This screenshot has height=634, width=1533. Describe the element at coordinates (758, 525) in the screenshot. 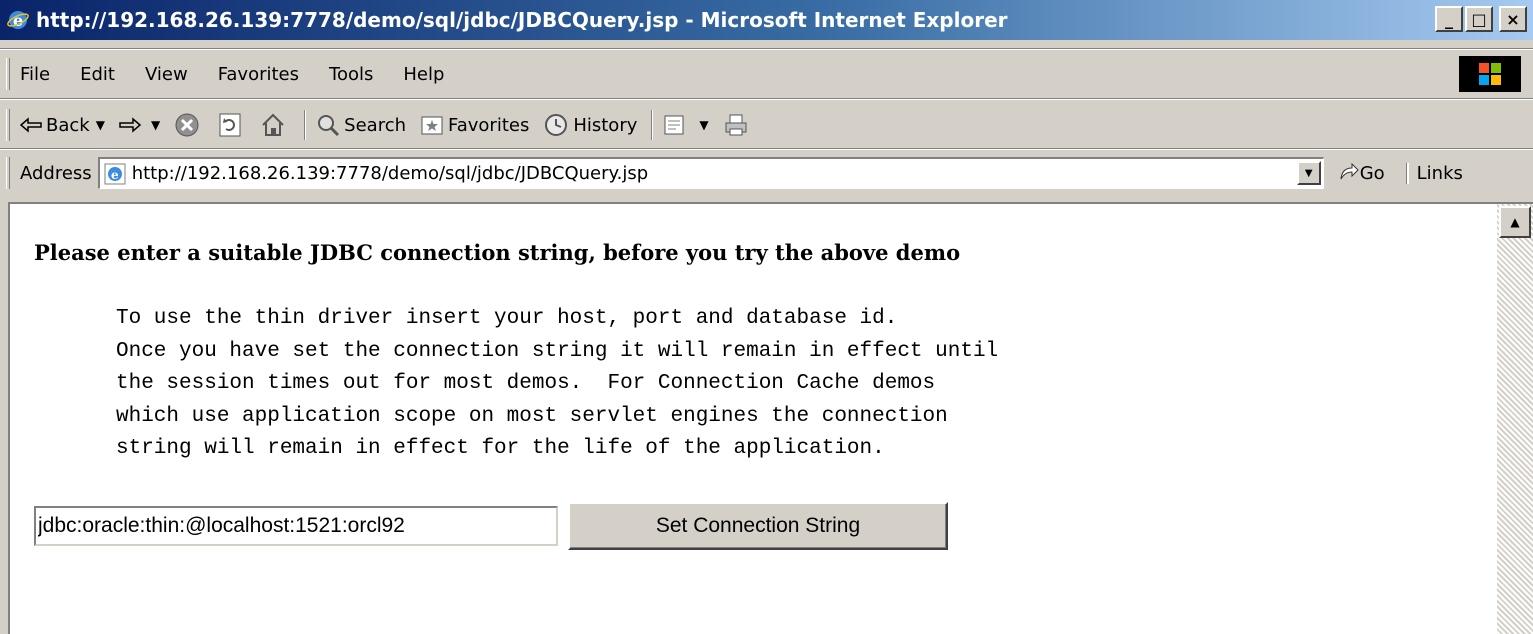

I see `set-connection-string-button: Set Connection String` at that location.